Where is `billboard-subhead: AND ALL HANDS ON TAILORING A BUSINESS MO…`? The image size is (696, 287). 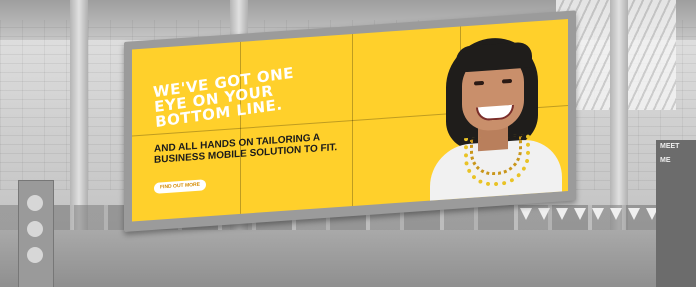
billboard-subhead: AND ALL HANDS ON TAILORING A BUSINESS MO… is located at coordinates (264, 147).